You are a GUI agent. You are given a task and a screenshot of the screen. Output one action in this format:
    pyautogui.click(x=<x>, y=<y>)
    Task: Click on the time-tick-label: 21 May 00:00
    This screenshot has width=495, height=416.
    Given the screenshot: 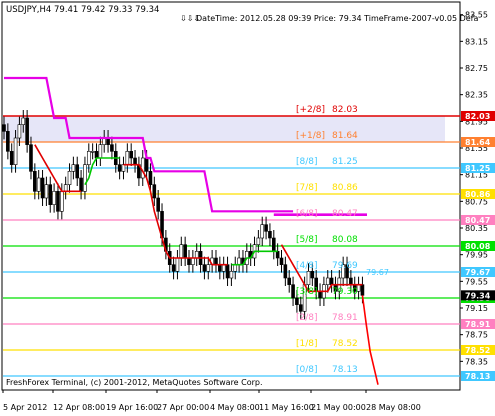 What is the action you would take?
    pyautogui.click(x=338, y=407)
    